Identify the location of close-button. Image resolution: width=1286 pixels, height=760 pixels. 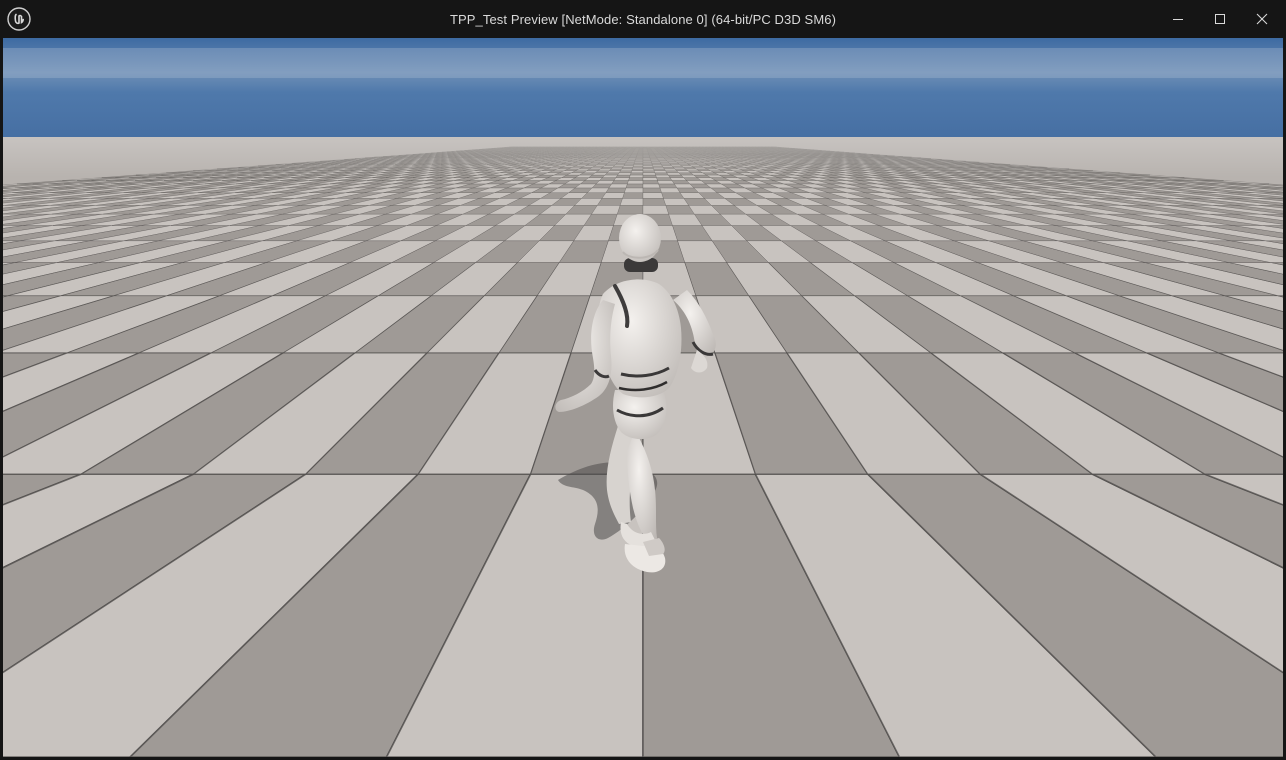
(1262, 19).